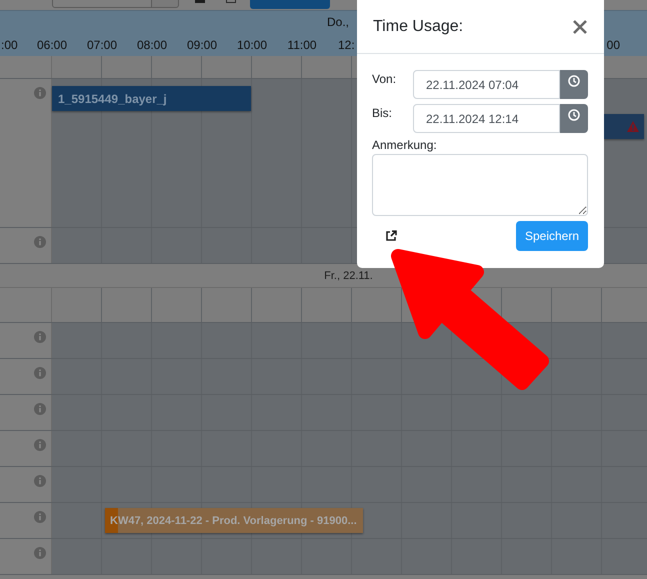  Describe the element at coordinates (391, 236) in the screenshot. I see `external-link-icon` at that location.